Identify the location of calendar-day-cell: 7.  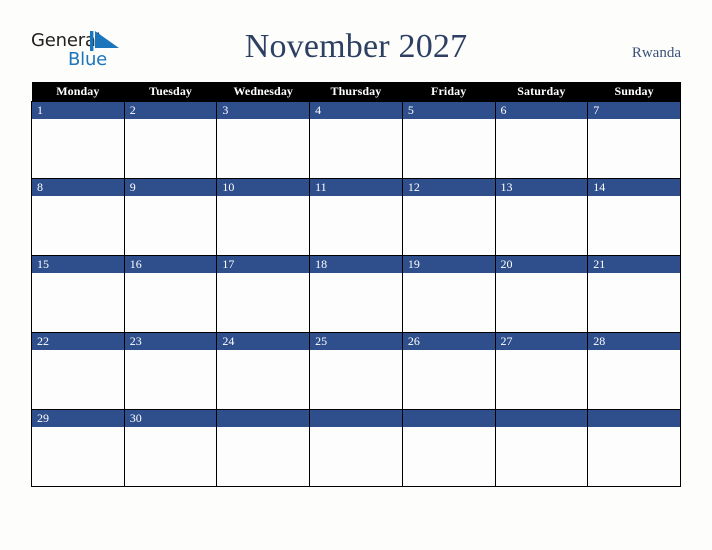
(634, 140).